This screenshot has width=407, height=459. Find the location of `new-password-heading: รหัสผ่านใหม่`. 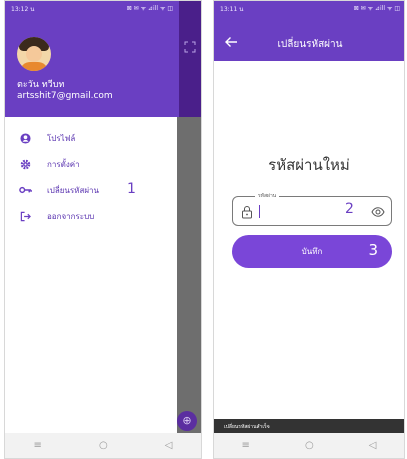

new-password-heading: รหัสผ่านใหม่ is located at coordinates (309, 165).